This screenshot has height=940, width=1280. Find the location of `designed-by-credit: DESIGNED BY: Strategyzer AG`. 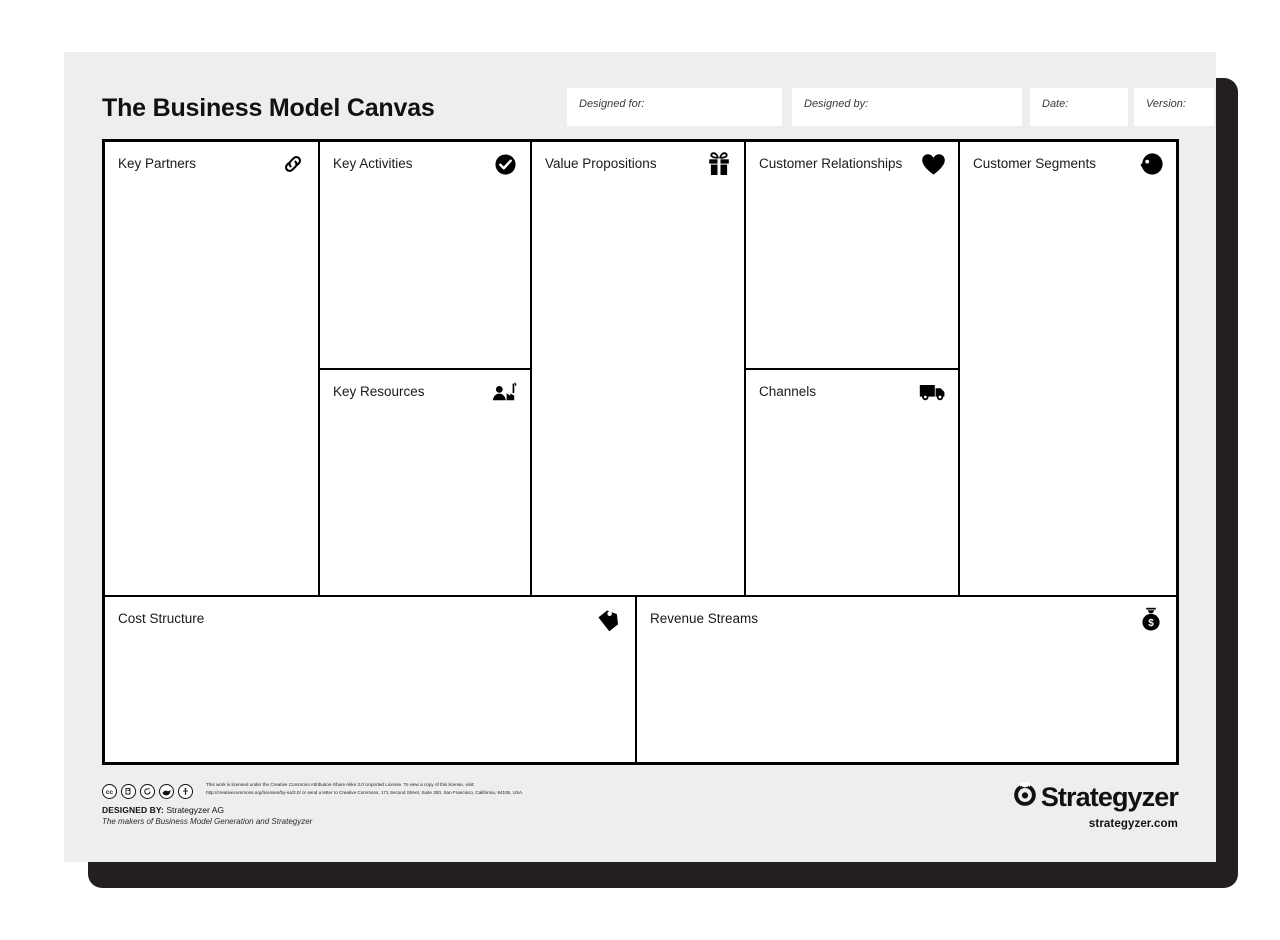

designed-by-credit: DESIGNED BY: Strategyzer AG is located at coordinates (163, 810).